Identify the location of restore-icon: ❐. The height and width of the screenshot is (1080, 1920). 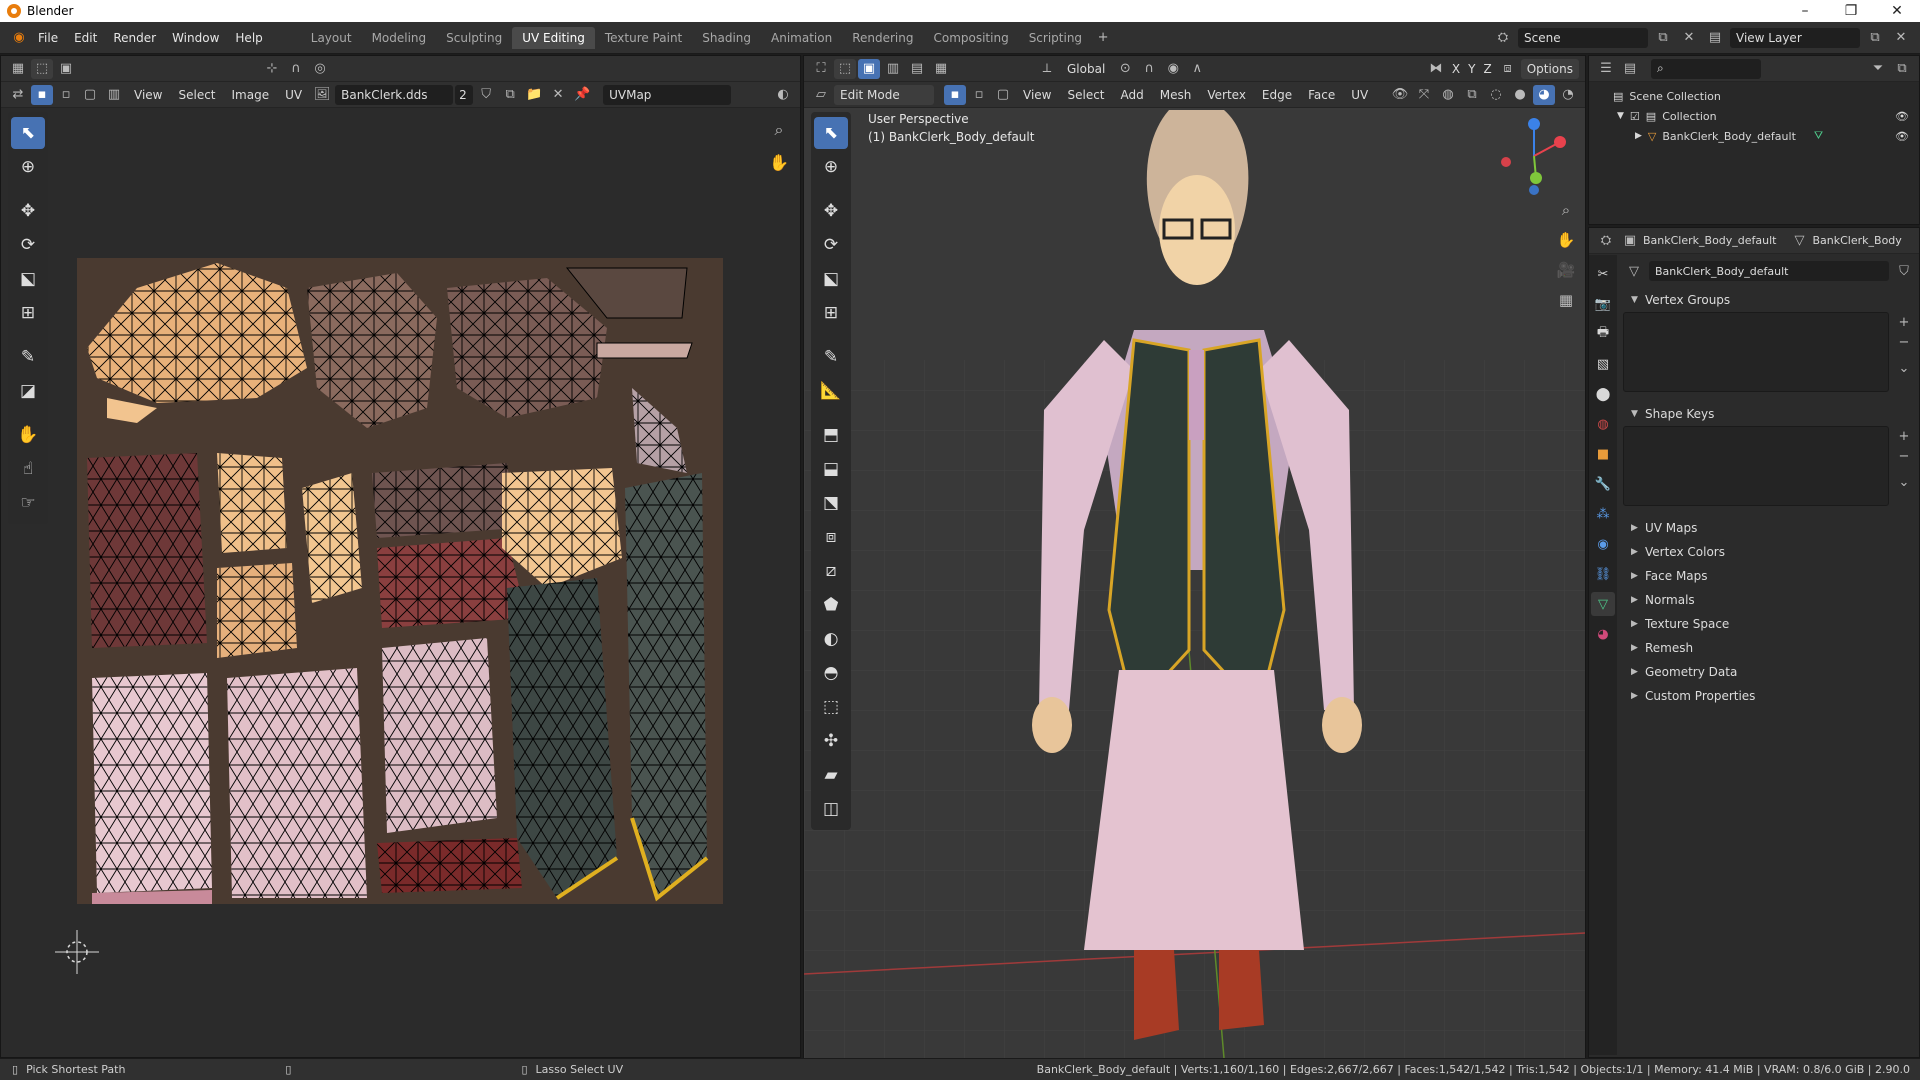
(1851, 11).